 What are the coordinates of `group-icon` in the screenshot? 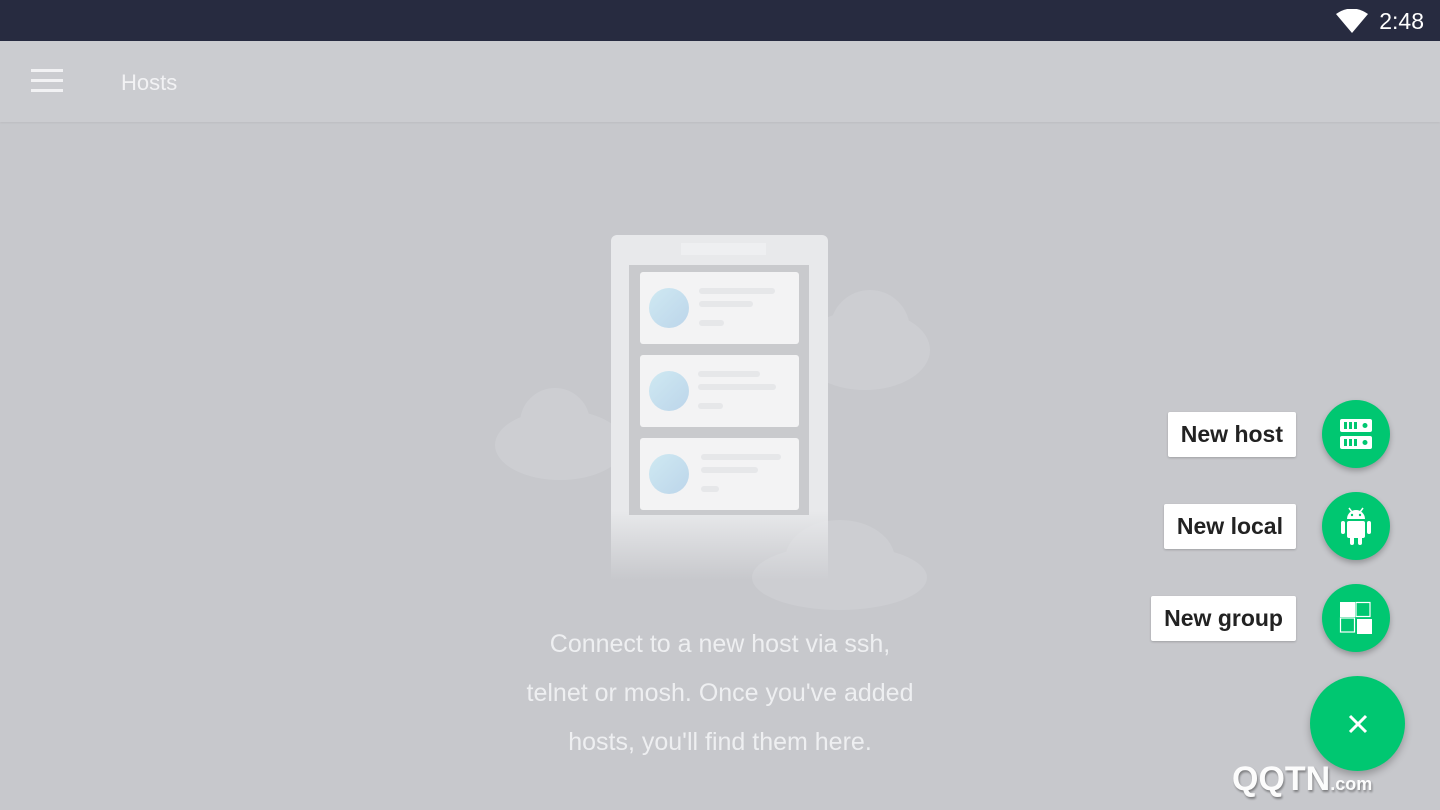 It's located at (1355, 617).